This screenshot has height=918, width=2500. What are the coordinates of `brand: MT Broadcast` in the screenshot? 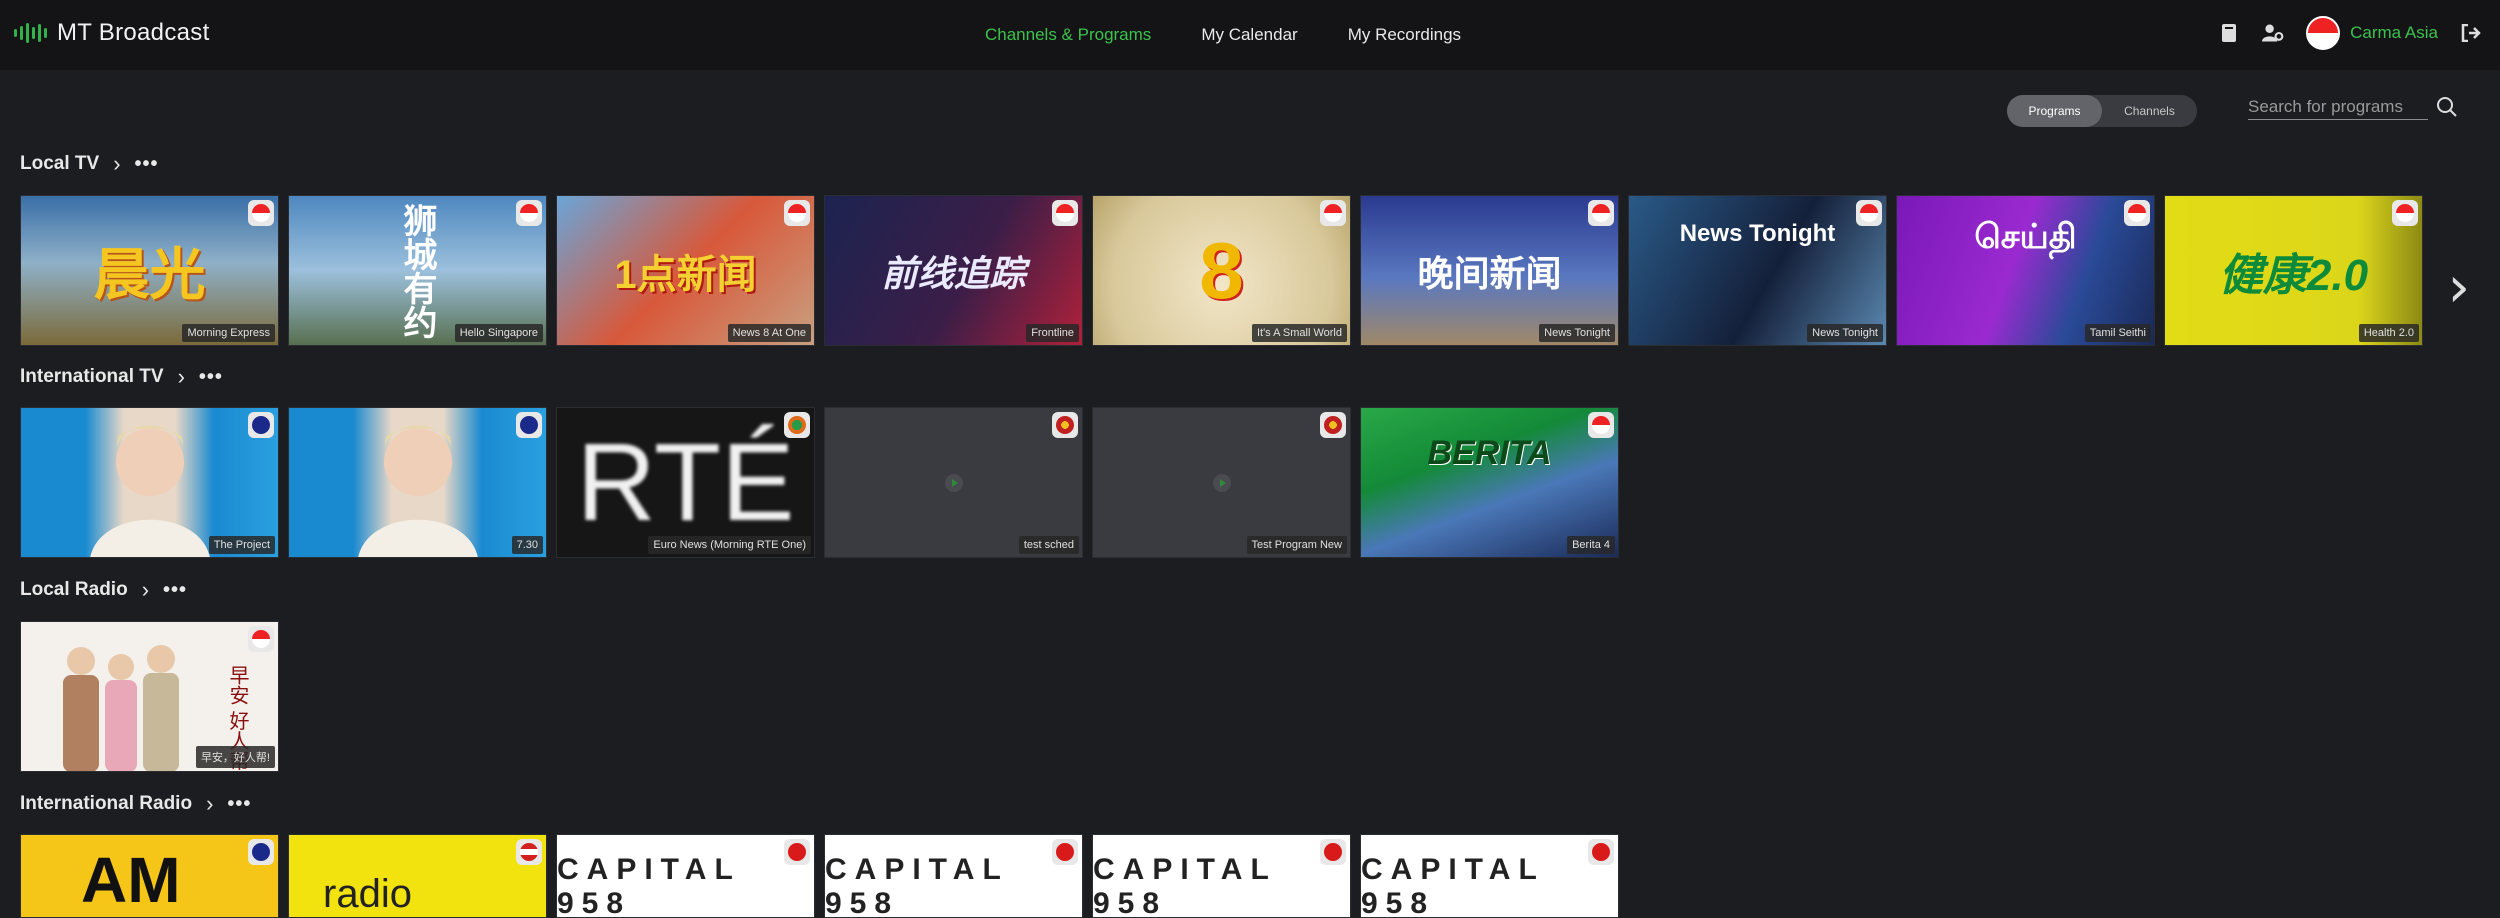 It's located at (112, 33).